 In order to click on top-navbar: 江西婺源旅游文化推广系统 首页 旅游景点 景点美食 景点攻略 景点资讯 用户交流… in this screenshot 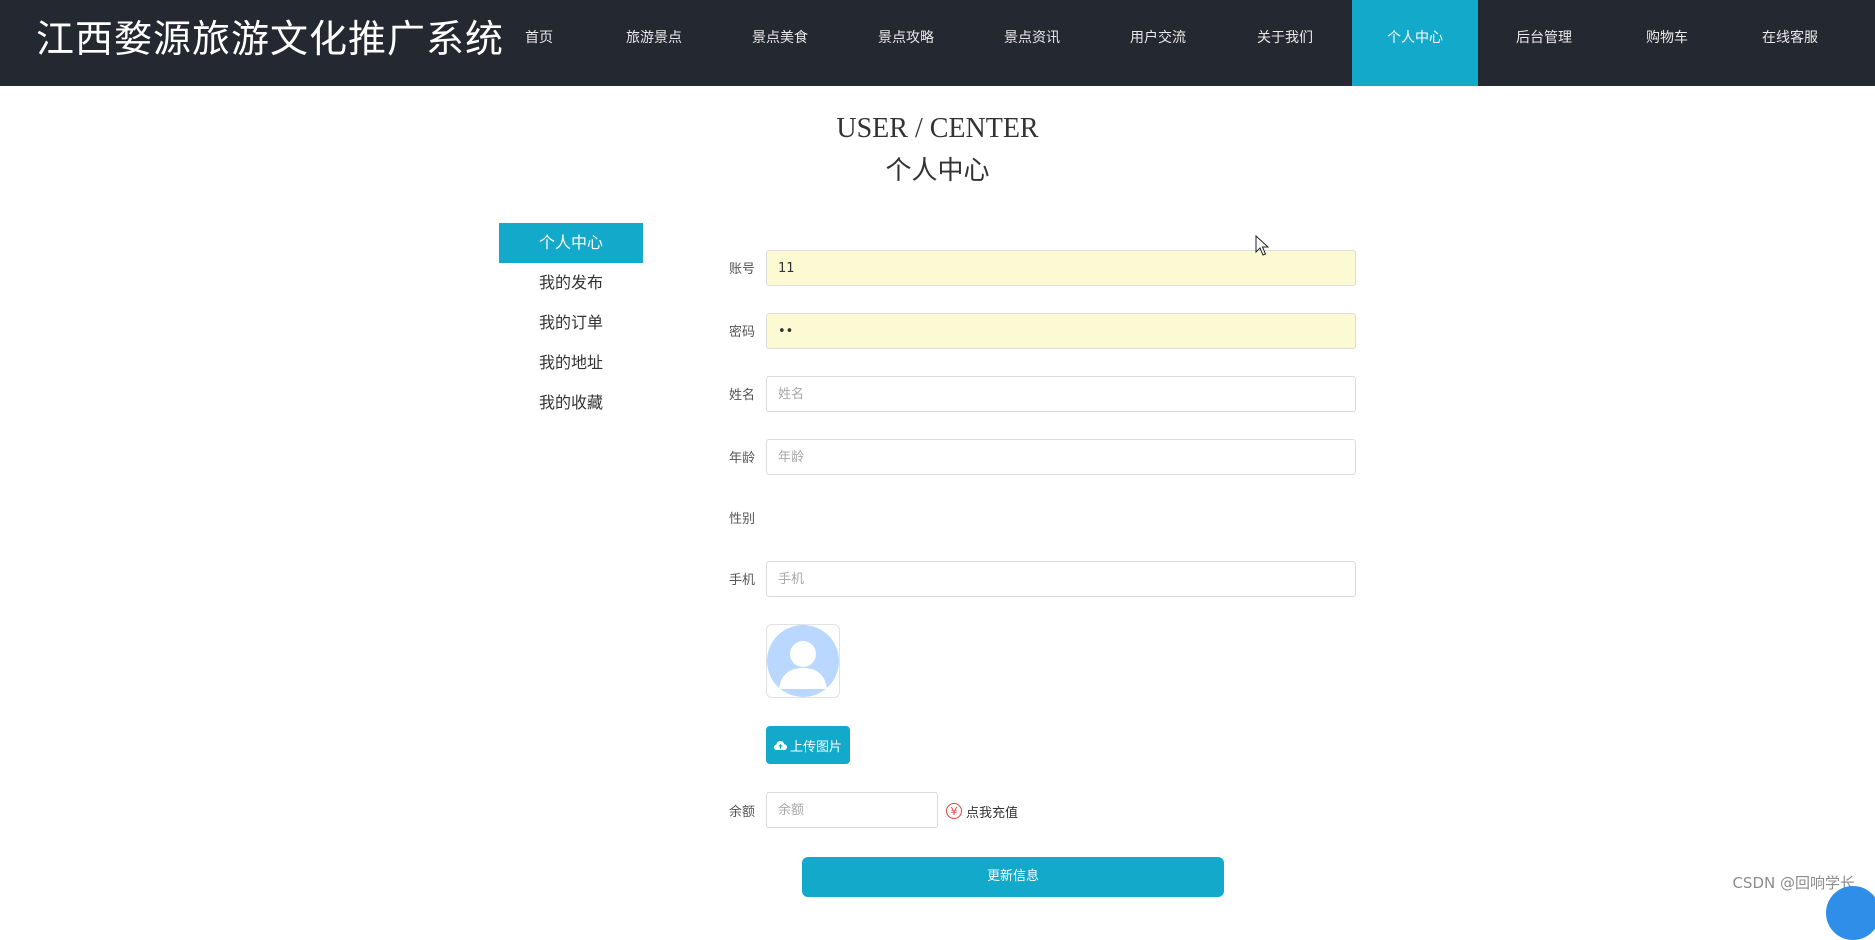, I will do `click(937, 43)`.